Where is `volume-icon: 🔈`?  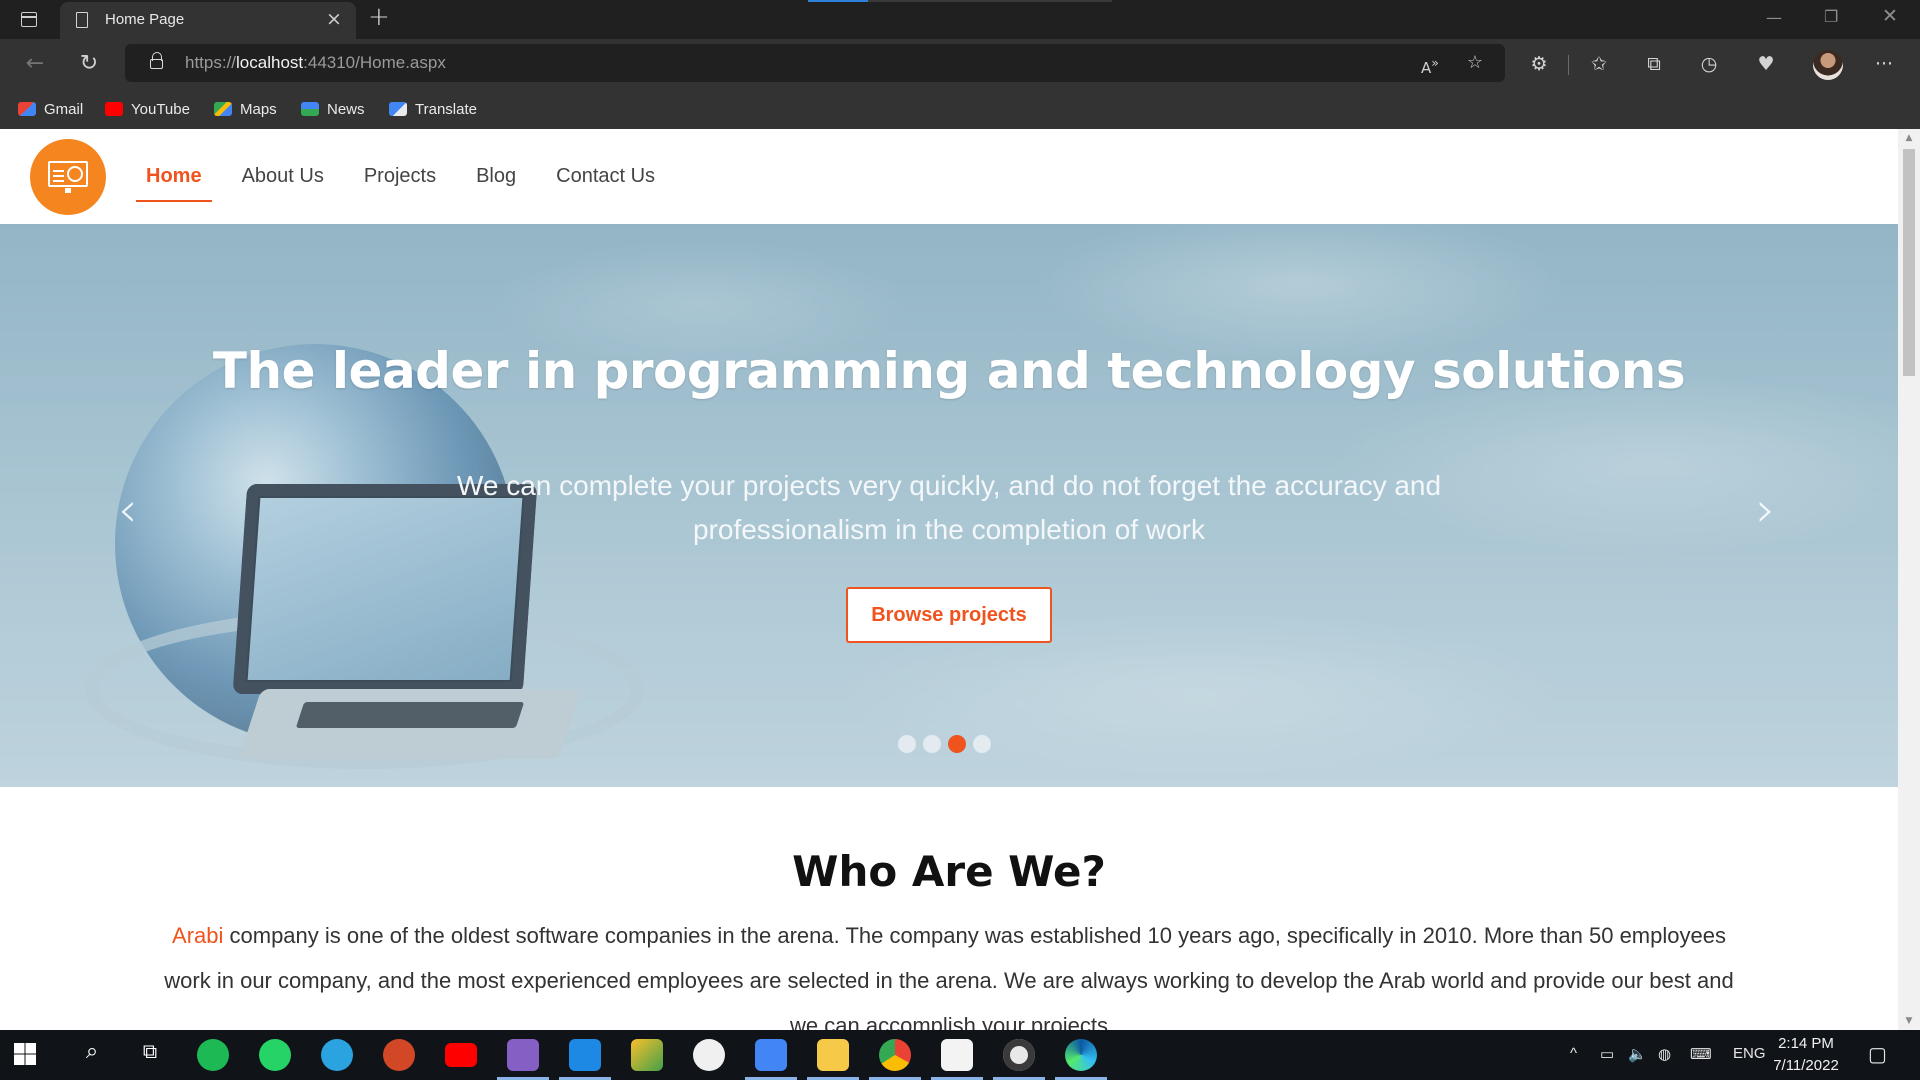
volume-icon: 🔈 is located at coordinates (1637, 1054).